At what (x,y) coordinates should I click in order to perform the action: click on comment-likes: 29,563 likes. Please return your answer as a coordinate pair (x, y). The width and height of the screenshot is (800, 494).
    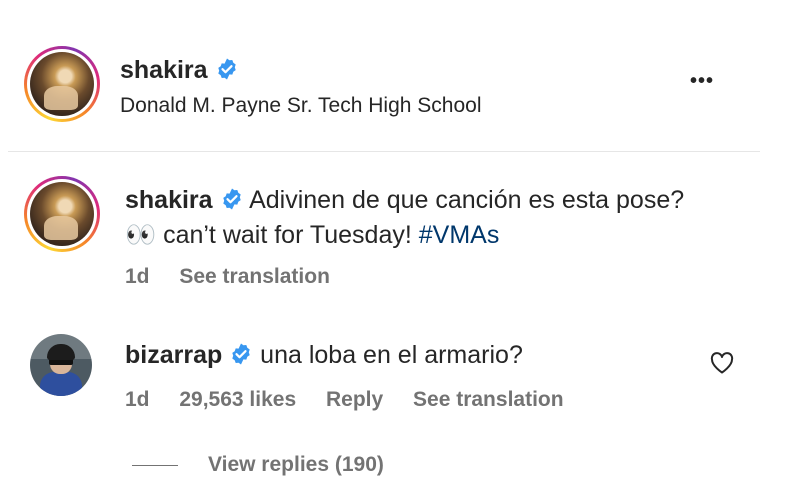
    Looking at the image, I should click on (237, 399).